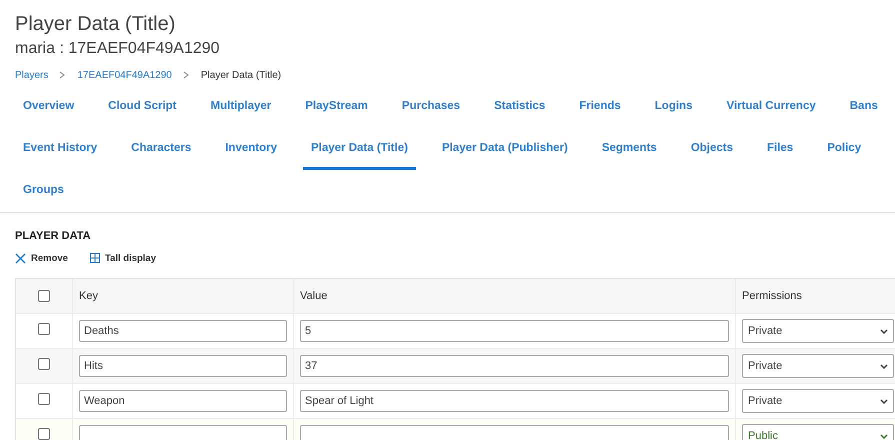 This screenshot has width=895, height=440. I want to click on tab: Groups, so click(43, 191).